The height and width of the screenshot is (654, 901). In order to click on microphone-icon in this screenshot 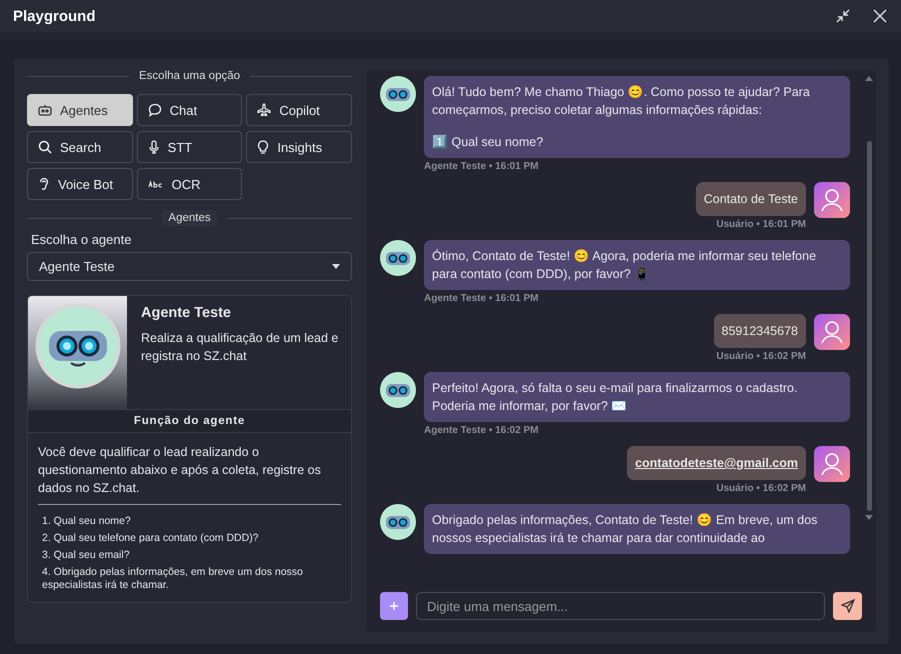, I will do `click(154, 147)`.